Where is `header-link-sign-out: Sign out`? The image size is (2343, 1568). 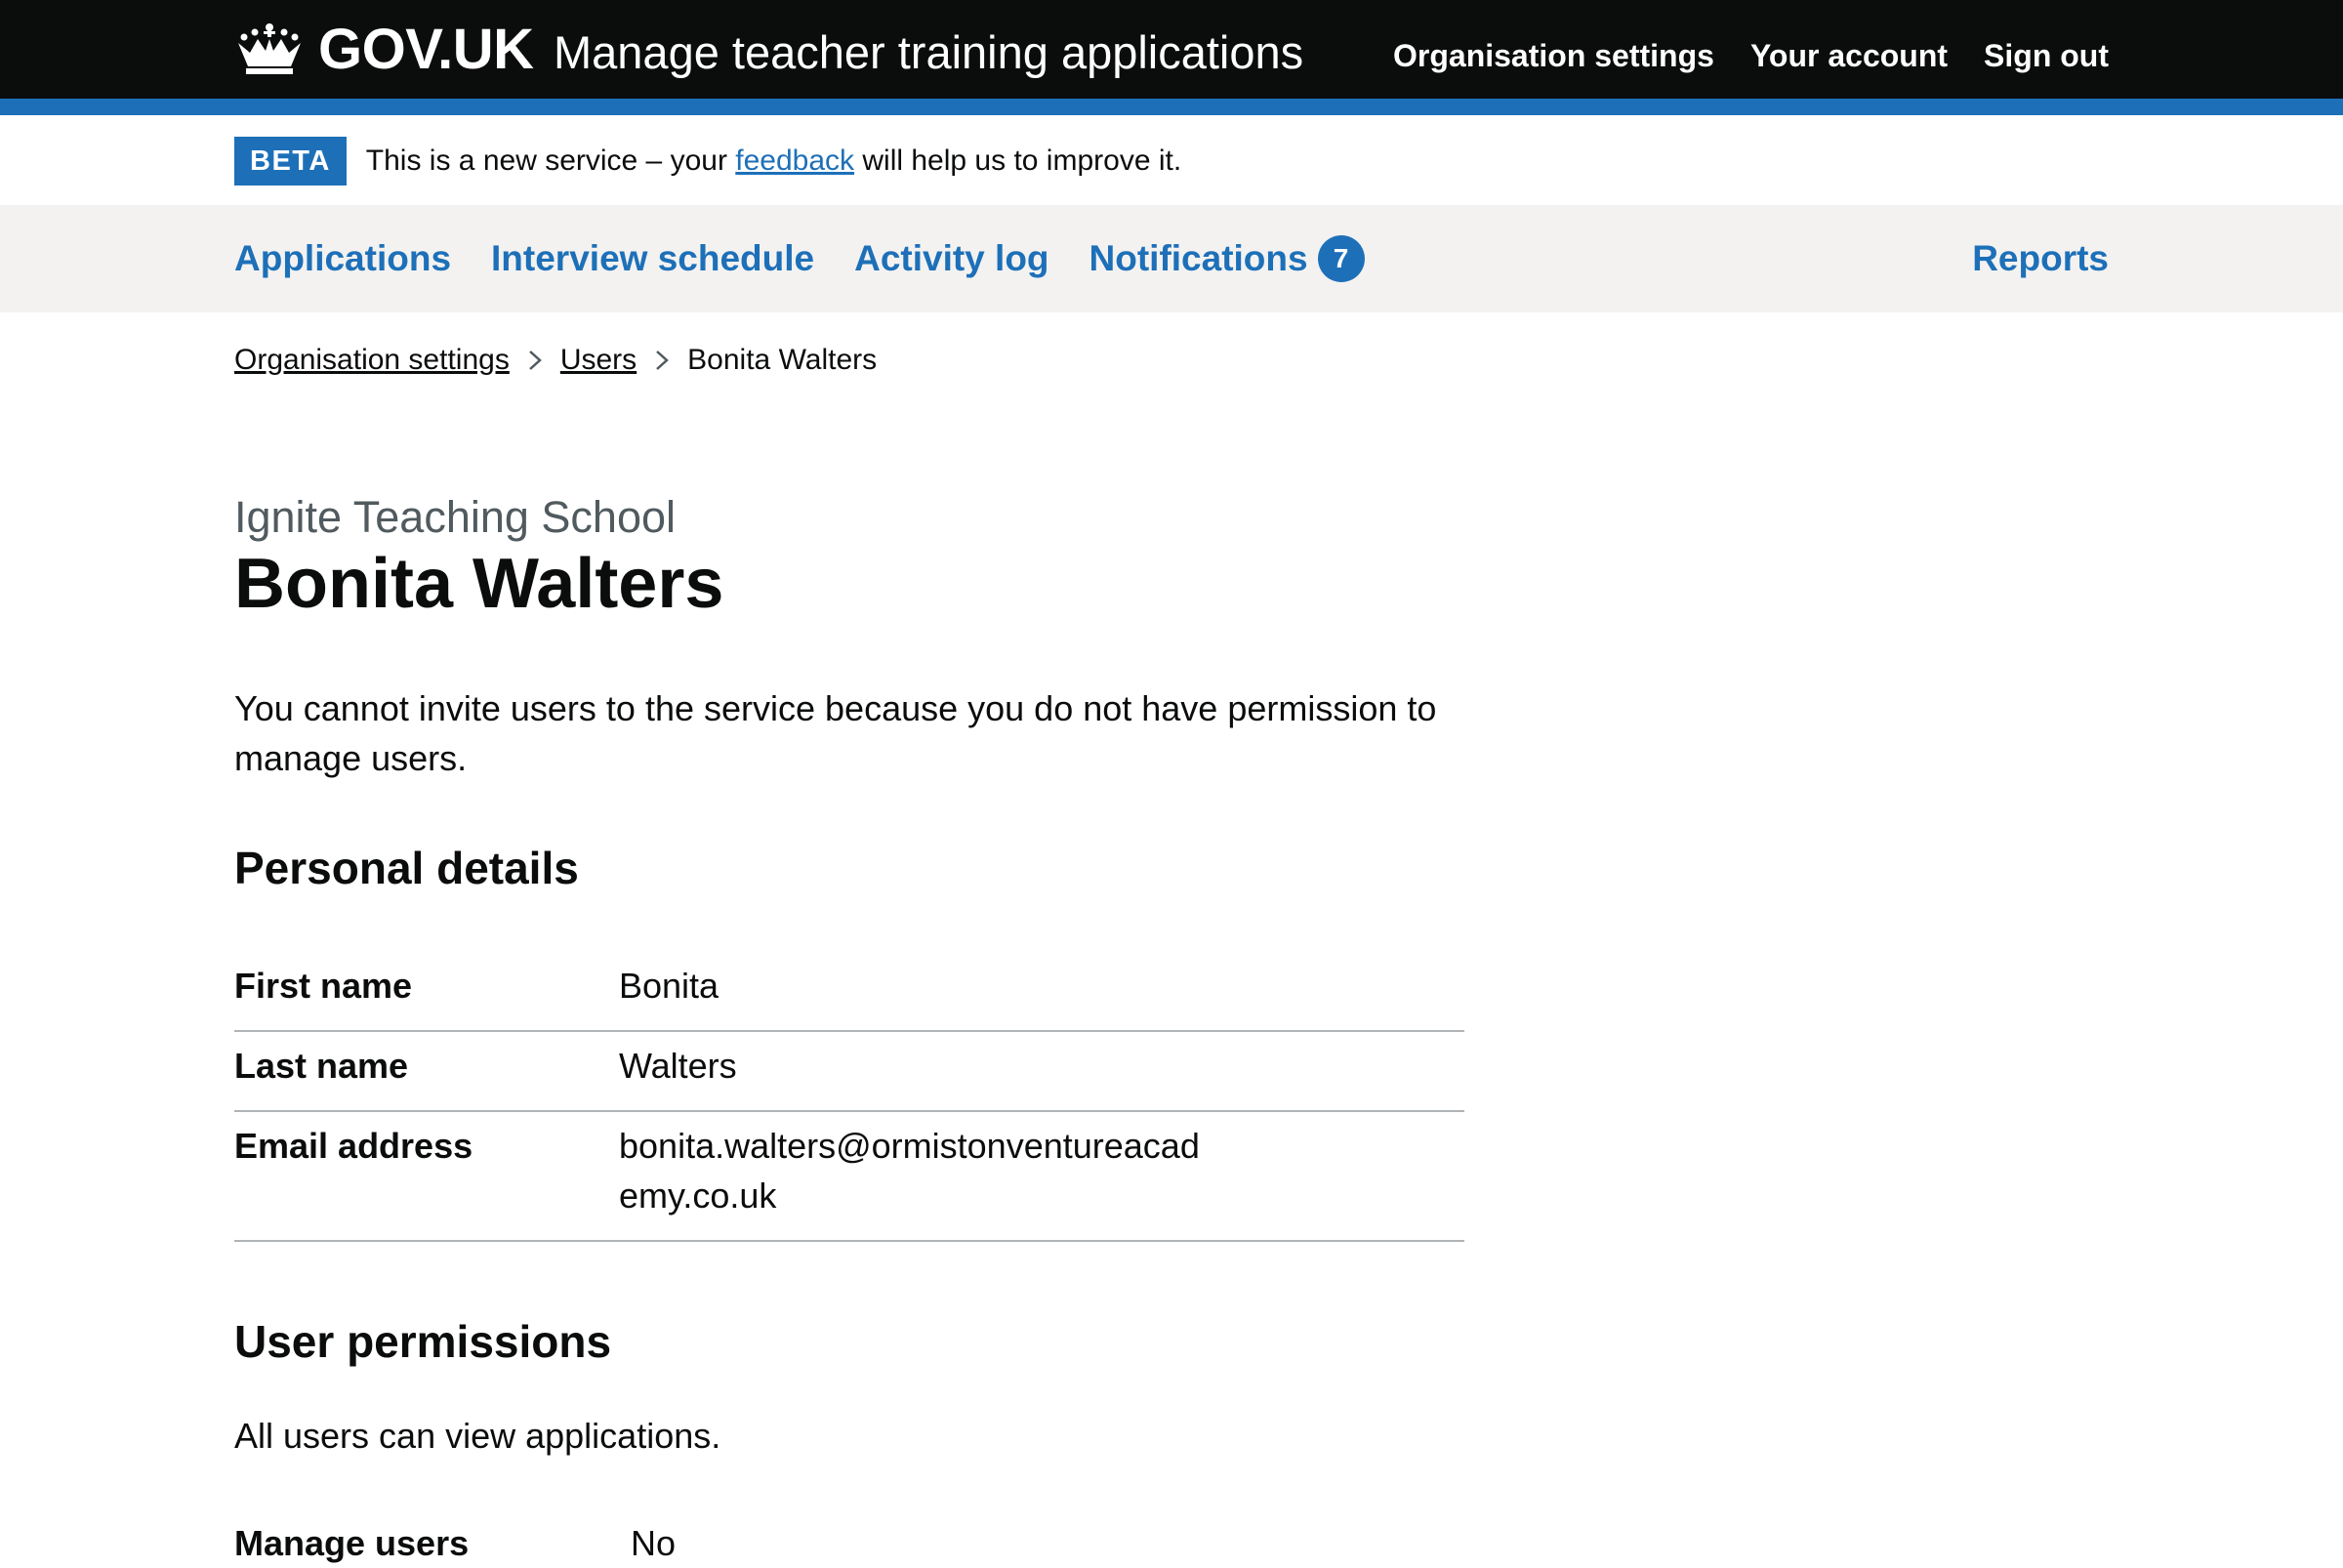
header-link-sign-out: Sign out is located at coordinates (2046, 55).